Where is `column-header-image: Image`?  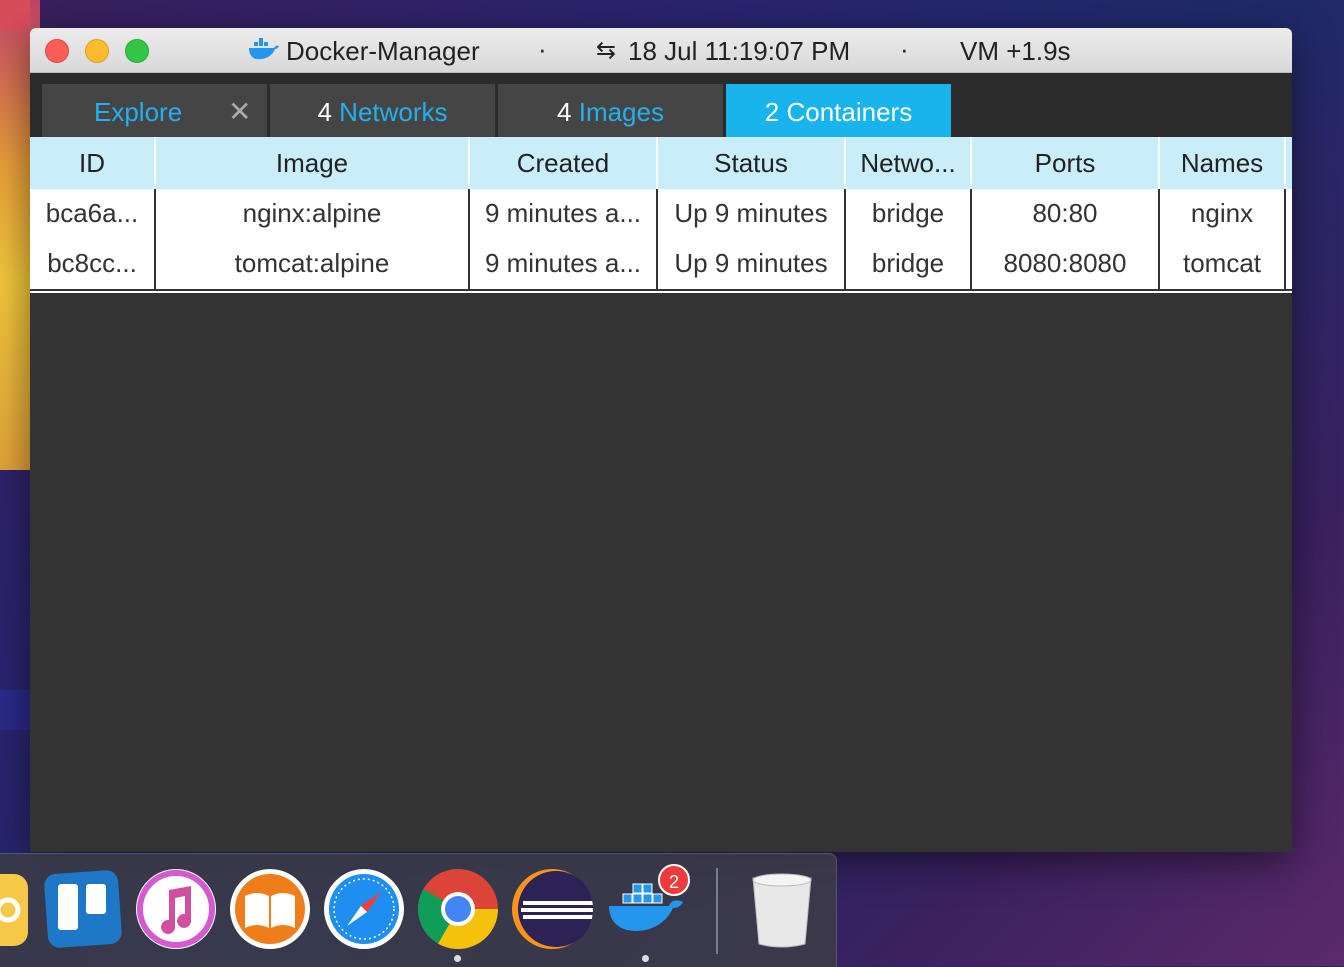
column-header-image: Image is located at coordinates (313, 163).